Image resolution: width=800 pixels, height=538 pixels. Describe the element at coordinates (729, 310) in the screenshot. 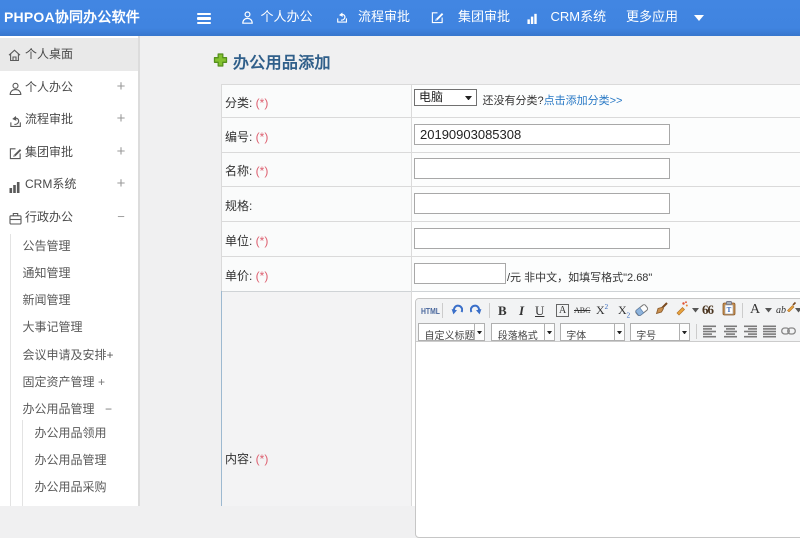

I see `svg-text: T` at that location.